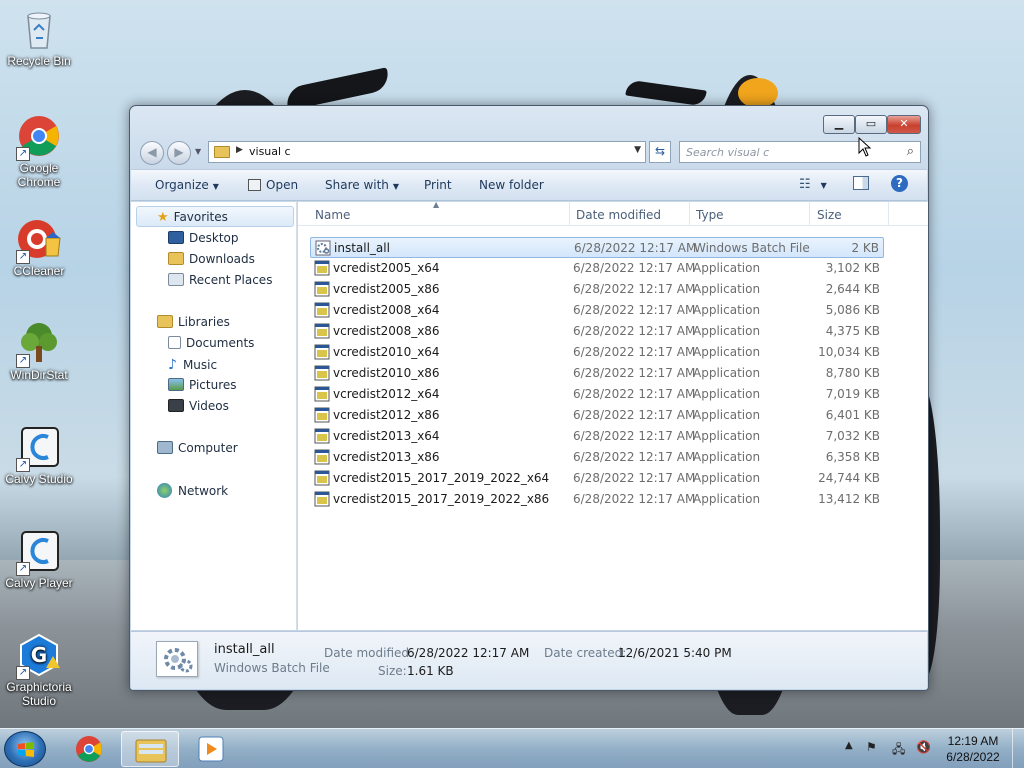 This screenshot has width=1024, height=768. I want to click on chevron-down-icon: ▼, so click(823, 185).